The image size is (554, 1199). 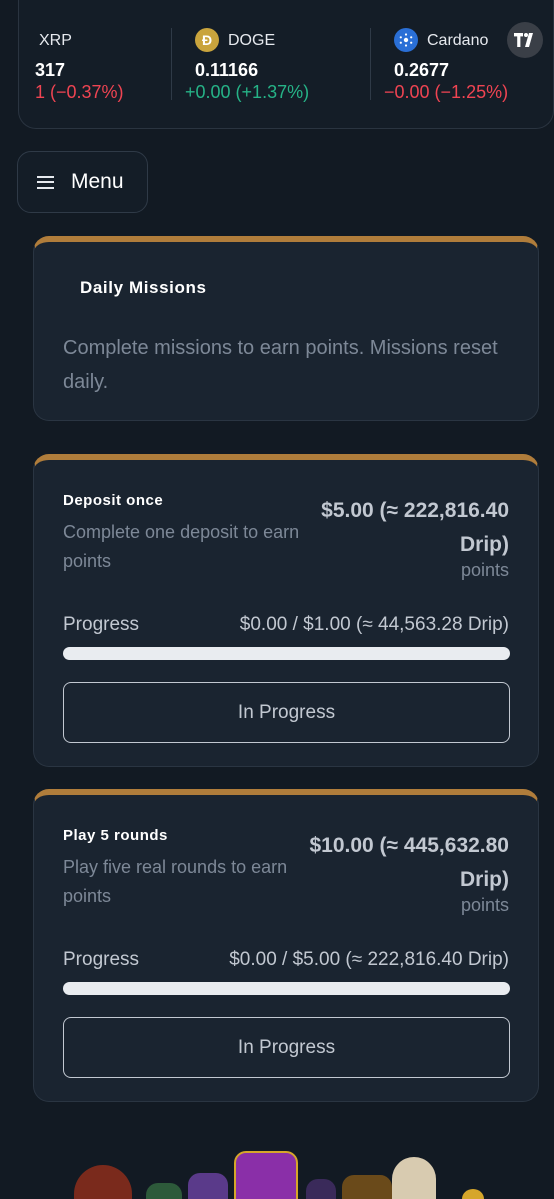 I want to click on cardano-coin-icon, so click(x=406, y=40).